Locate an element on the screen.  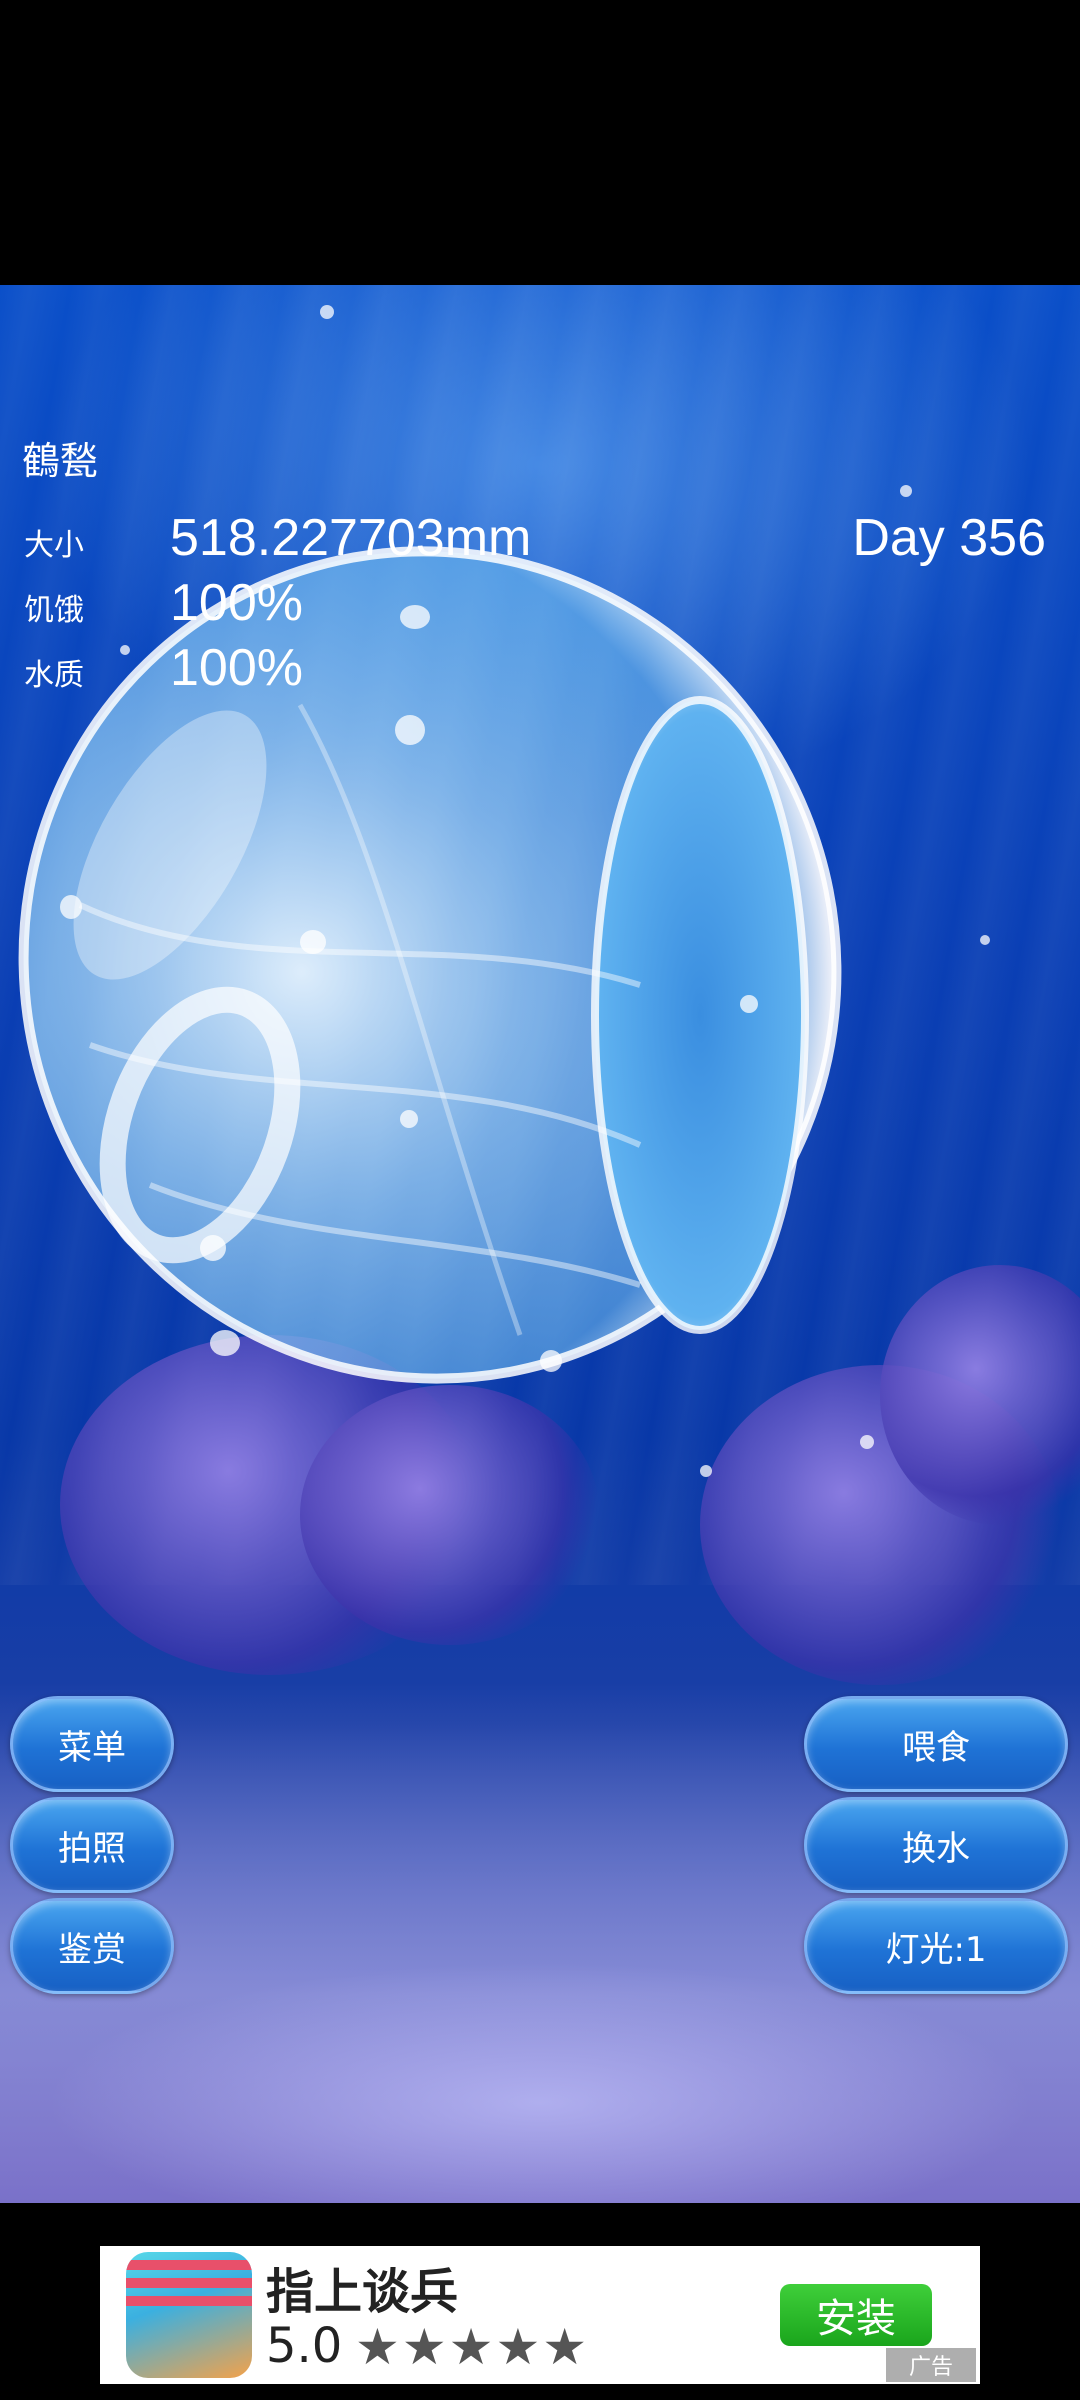
hunger-label: 饥饿 is located at coordinates (54, 610).